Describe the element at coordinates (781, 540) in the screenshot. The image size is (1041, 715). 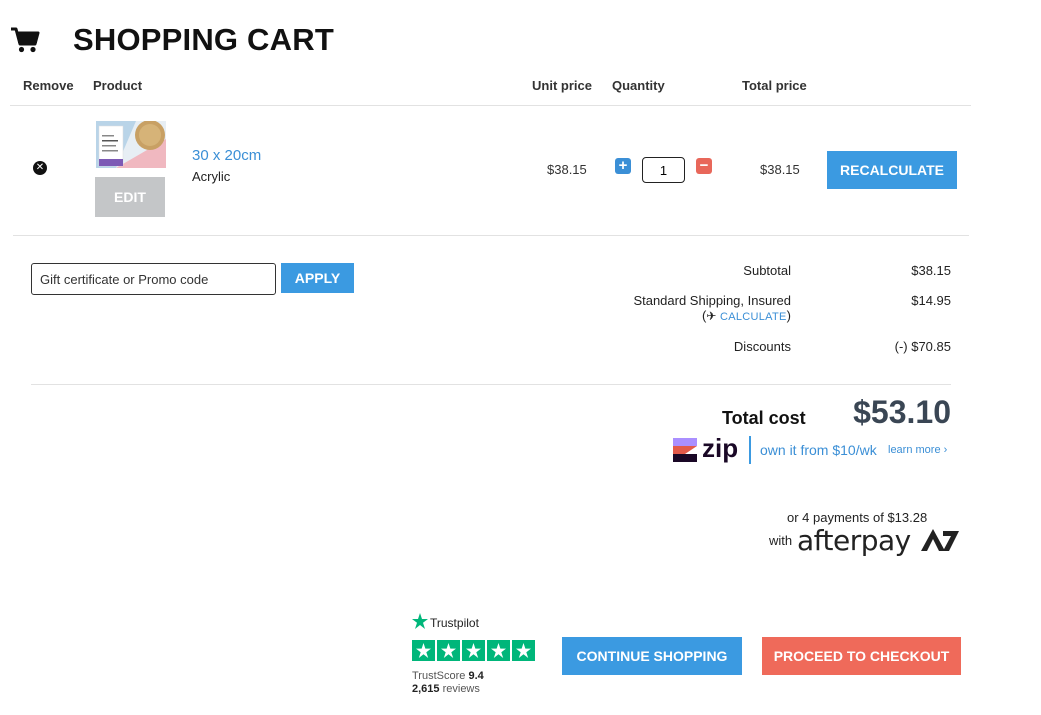
I see `afterpay-with-text: with` at that location.